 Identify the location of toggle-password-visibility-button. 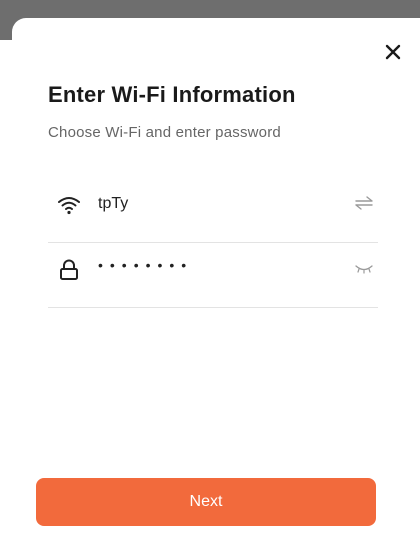
(364, 270).